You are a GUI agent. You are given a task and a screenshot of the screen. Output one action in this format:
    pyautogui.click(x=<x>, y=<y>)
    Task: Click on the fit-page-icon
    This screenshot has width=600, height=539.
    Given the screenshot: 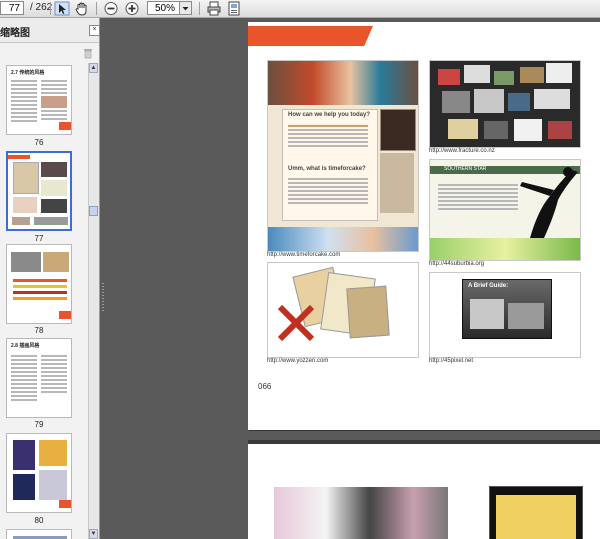 What is the action you would take?
    pyautogui.click(x=234, y=8)
    